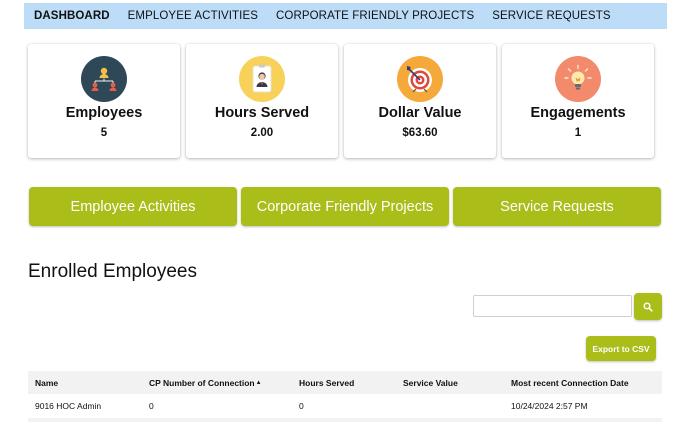 The image size is (700, 422). I want to click on search-button, so click(648, 306).